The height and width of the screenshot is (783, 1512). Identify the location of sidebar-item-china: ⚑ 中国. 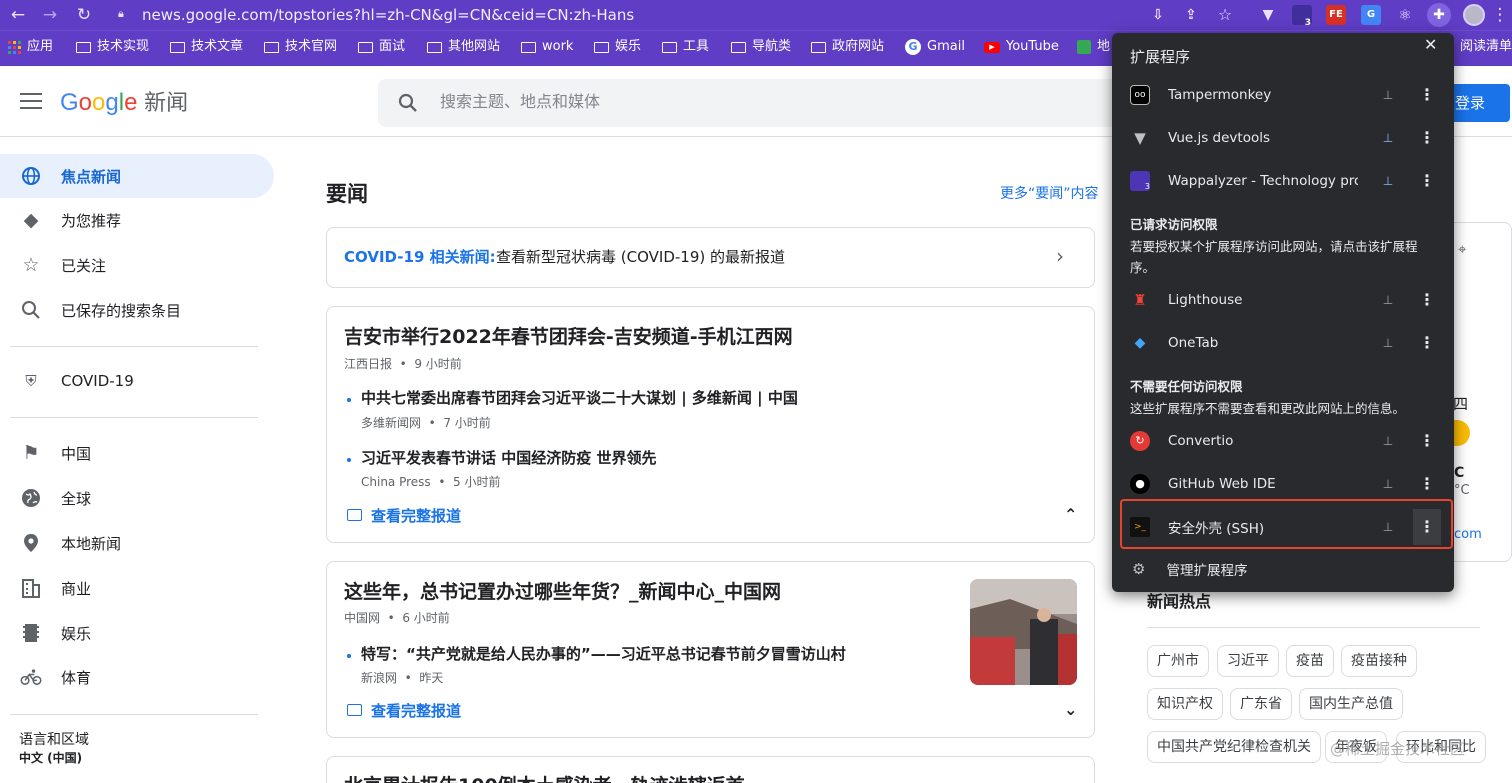
(137, 453).